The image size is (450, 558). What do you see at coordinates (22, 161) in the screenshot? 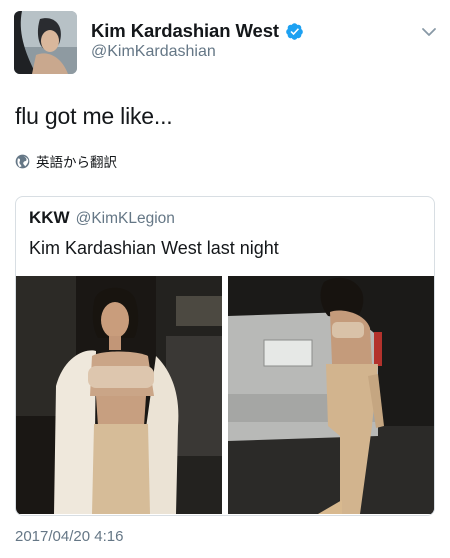
I see `globe-icon` at bounding box center [22, 161].